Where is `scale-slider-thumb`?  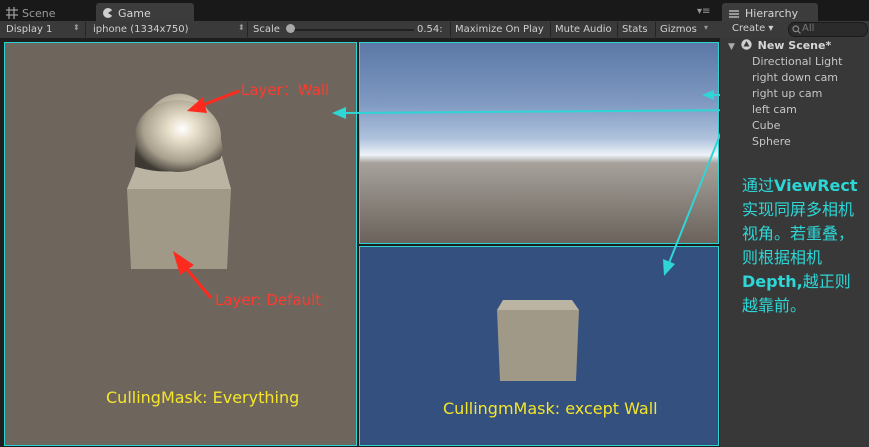
scale-slider-thumb is located at coordinates (290, 28).